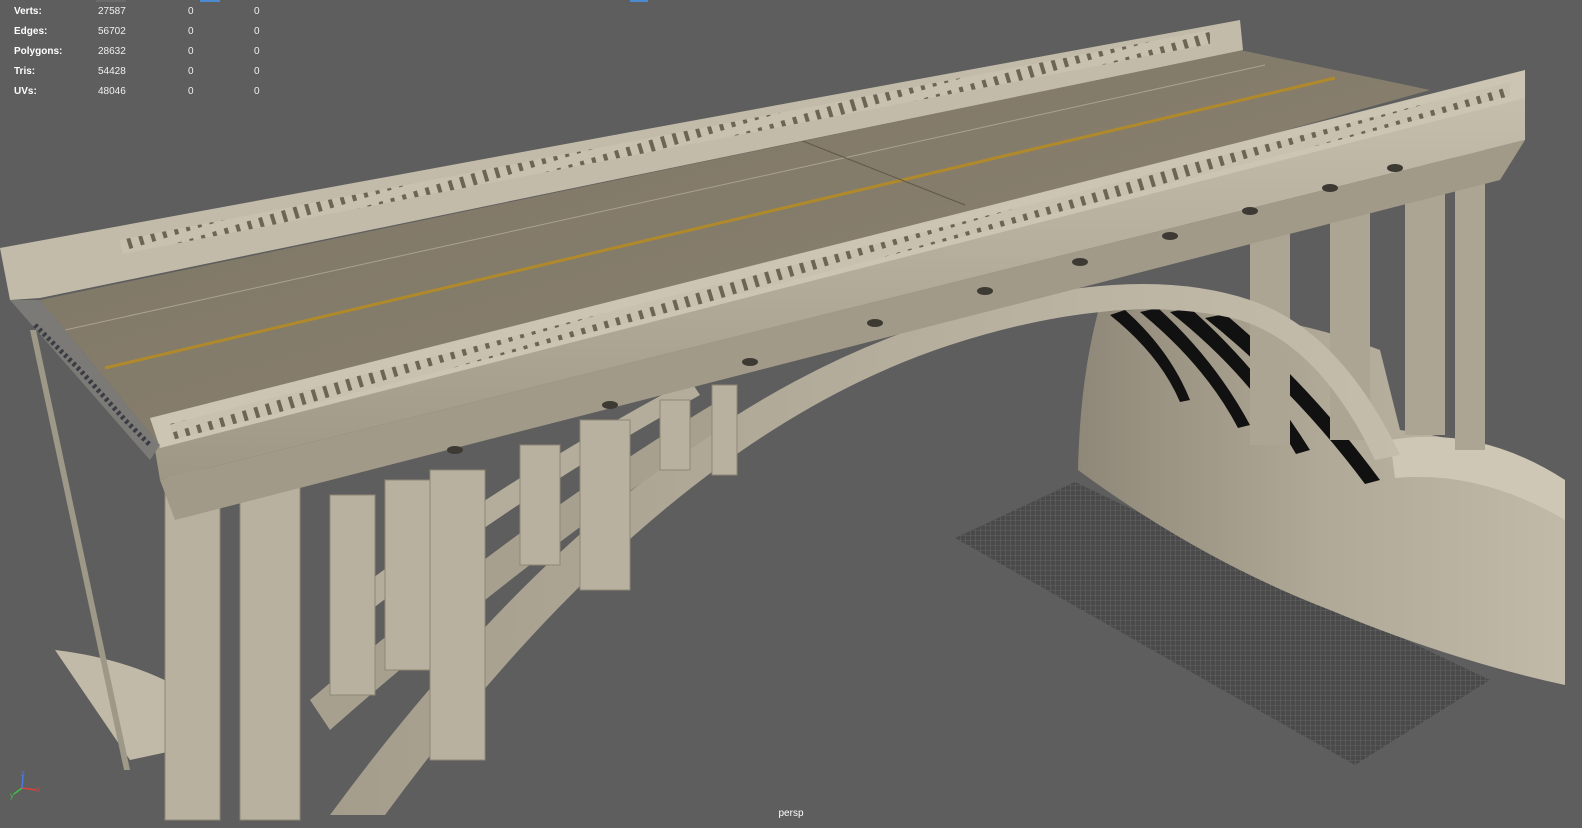 The image size is (1582, 828). Describe the element at coordinates (31, 31) in the screenshot. I see `hud-label: Edges:` at that location.